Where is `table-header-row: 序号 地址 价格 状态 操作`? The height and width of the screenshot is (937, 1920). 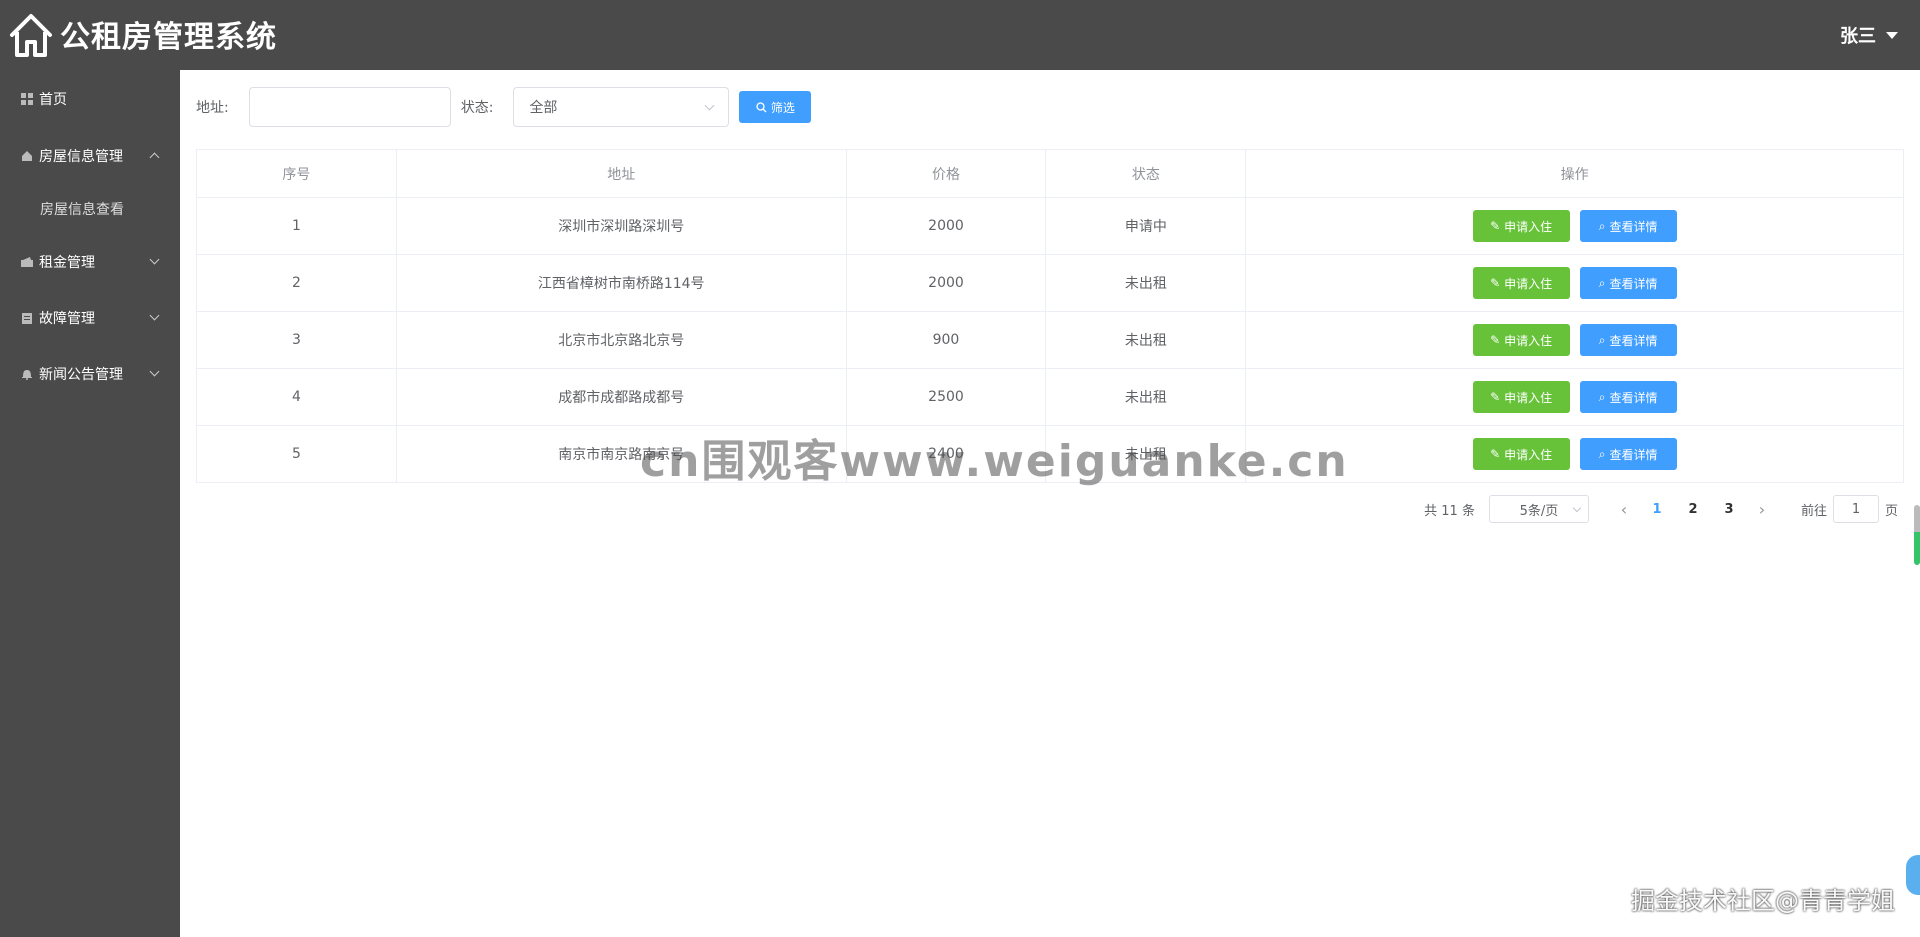
table-header-row: 序号 地址 价格 状态 操作 is located at coordinates (1050, 173).